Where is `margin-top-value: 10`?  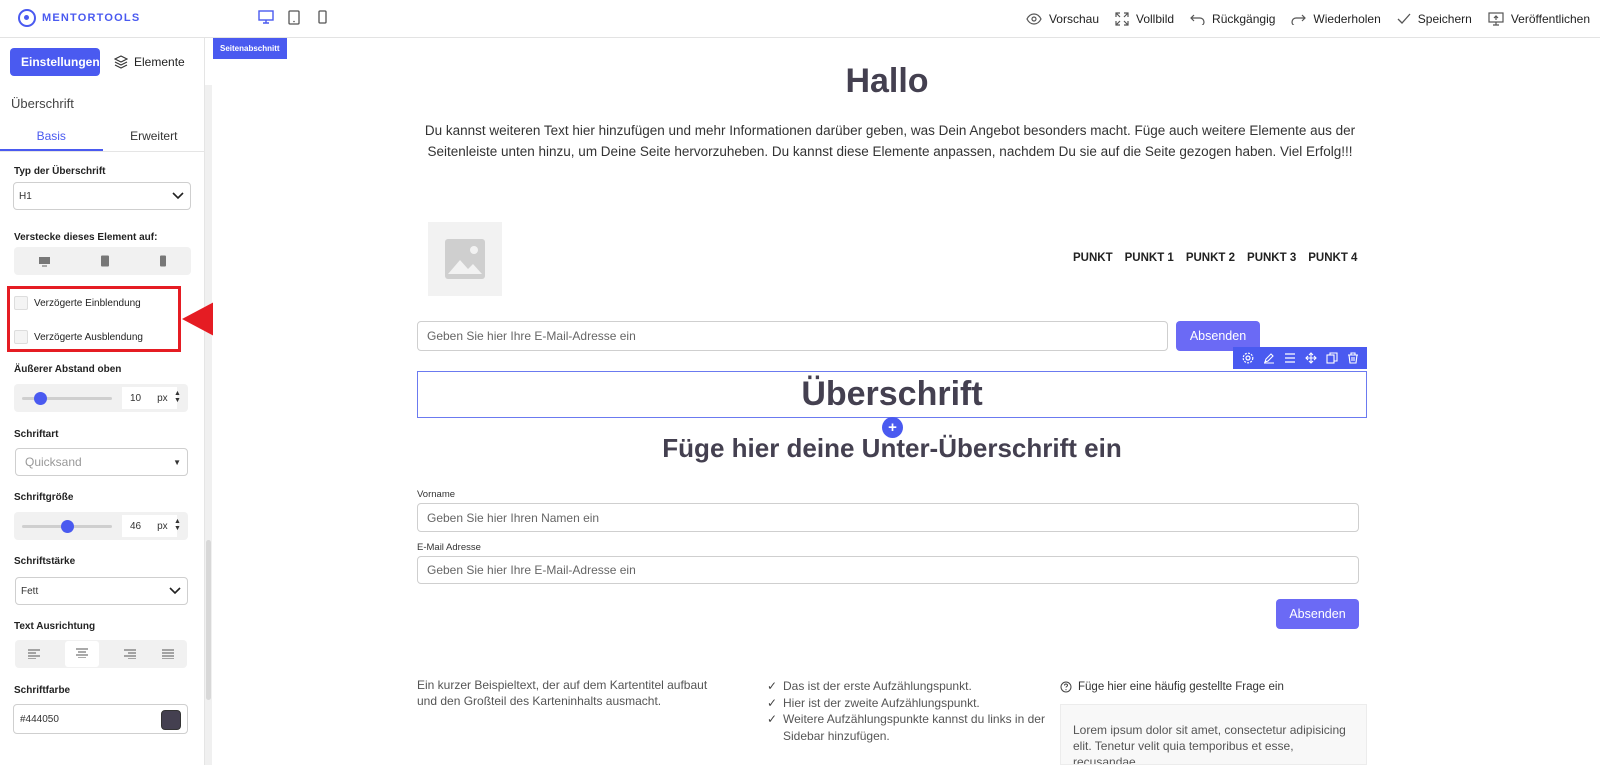 margin-top-value: 10 is located at coordinates (136, 398).